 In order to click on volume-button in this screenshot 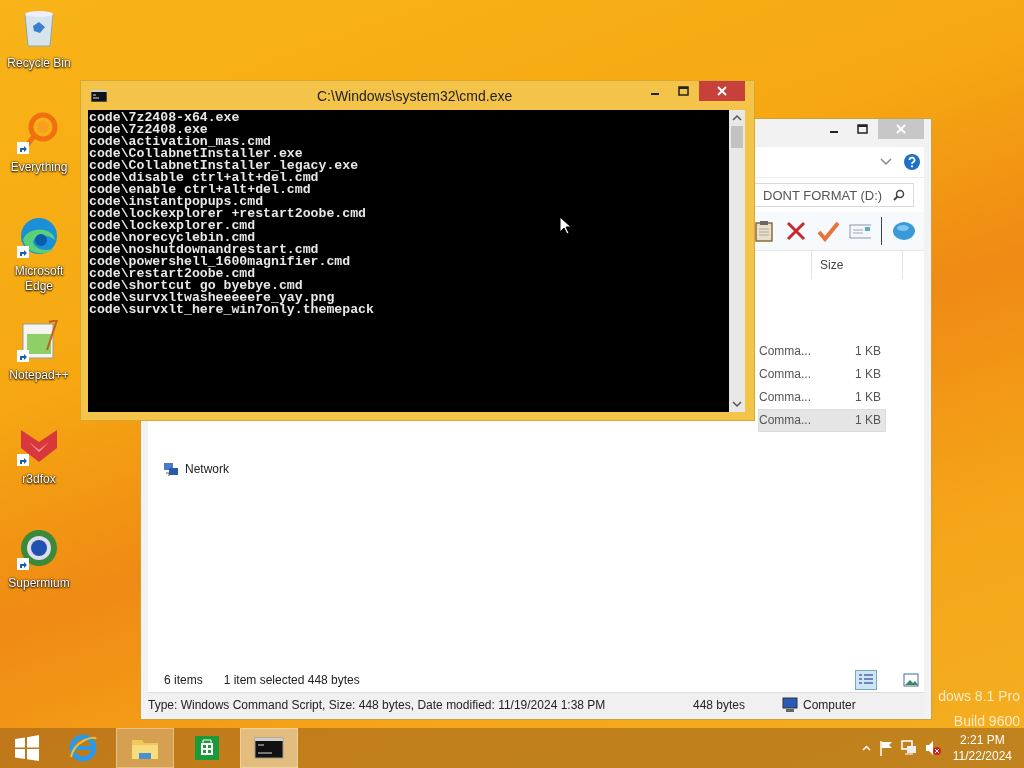, I will do `click(932, 748)`.